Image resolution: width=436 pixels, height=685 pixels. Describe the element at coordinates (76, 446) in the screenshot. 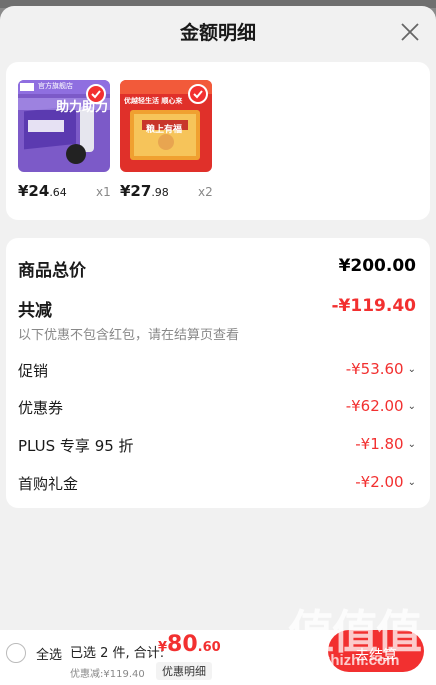

I see `discount-label: PLUS 专享 95 折` at that location.